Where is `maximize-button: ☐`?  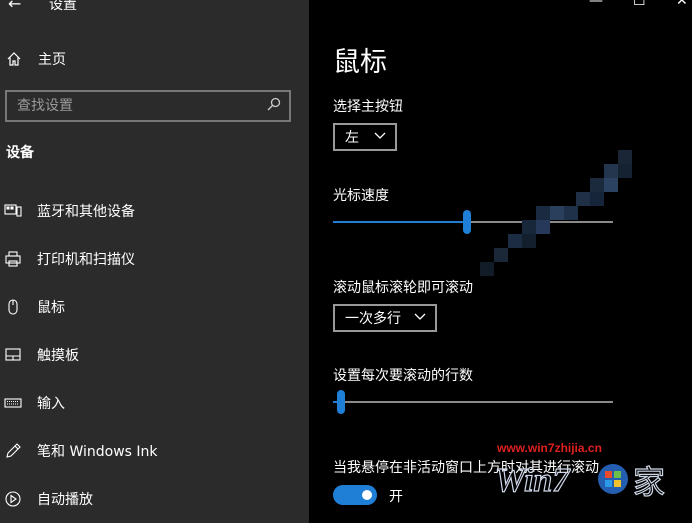 maximize-button: ☐ is located at coordinates (639, 4).